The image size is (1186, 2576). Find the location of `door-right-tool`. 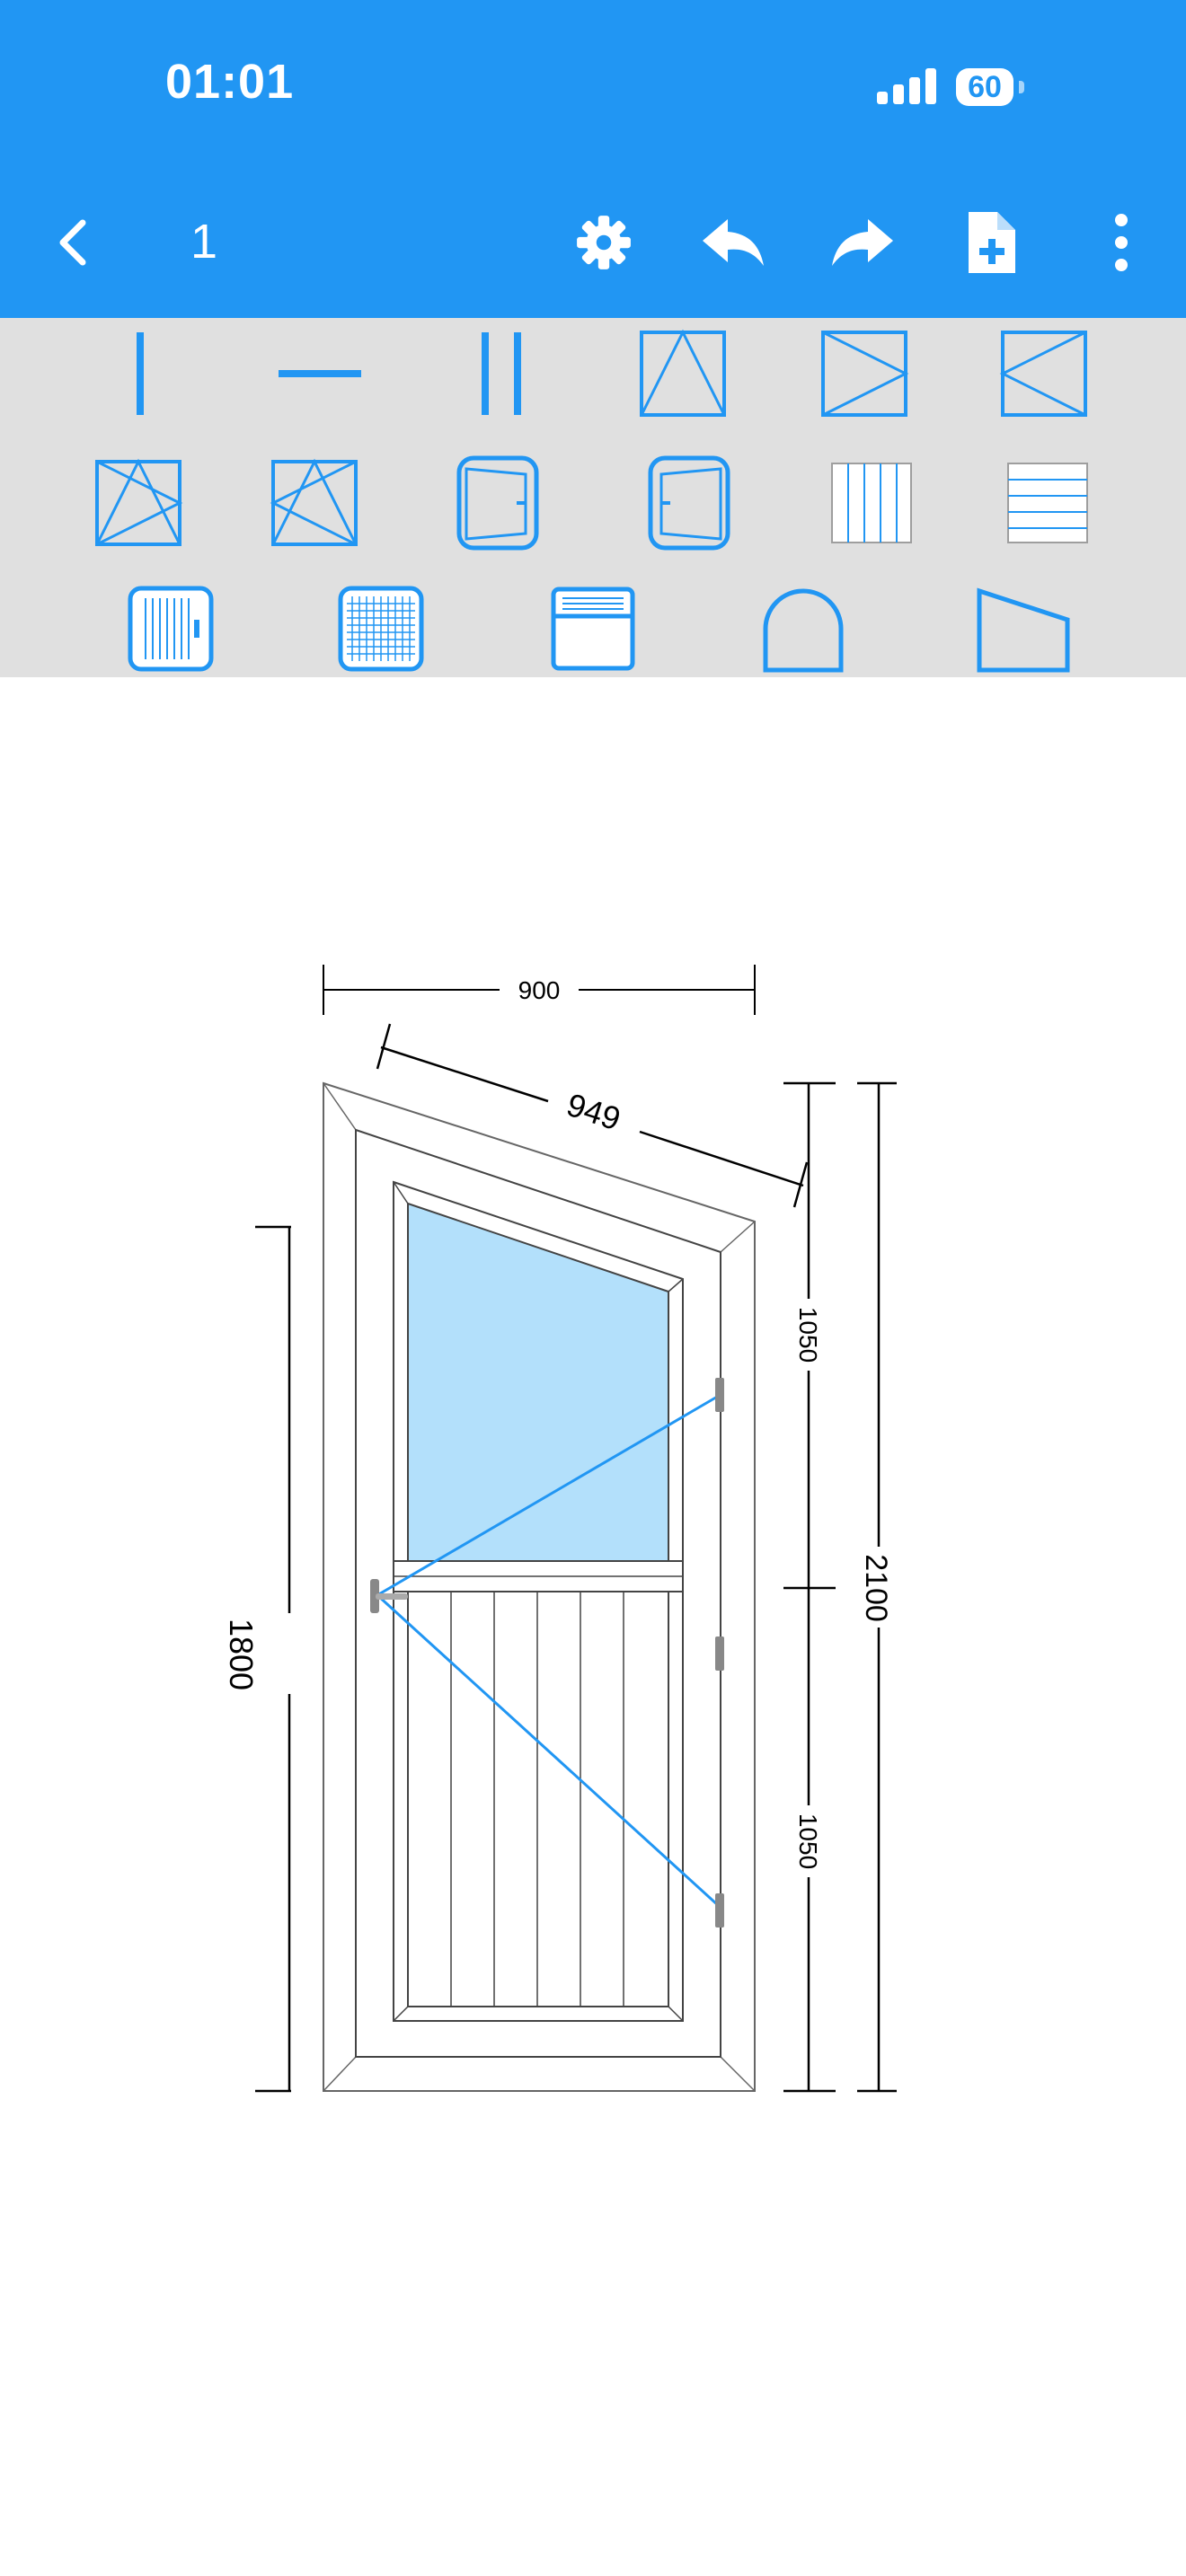

door-right-tool is located at coordinates (499, 502).